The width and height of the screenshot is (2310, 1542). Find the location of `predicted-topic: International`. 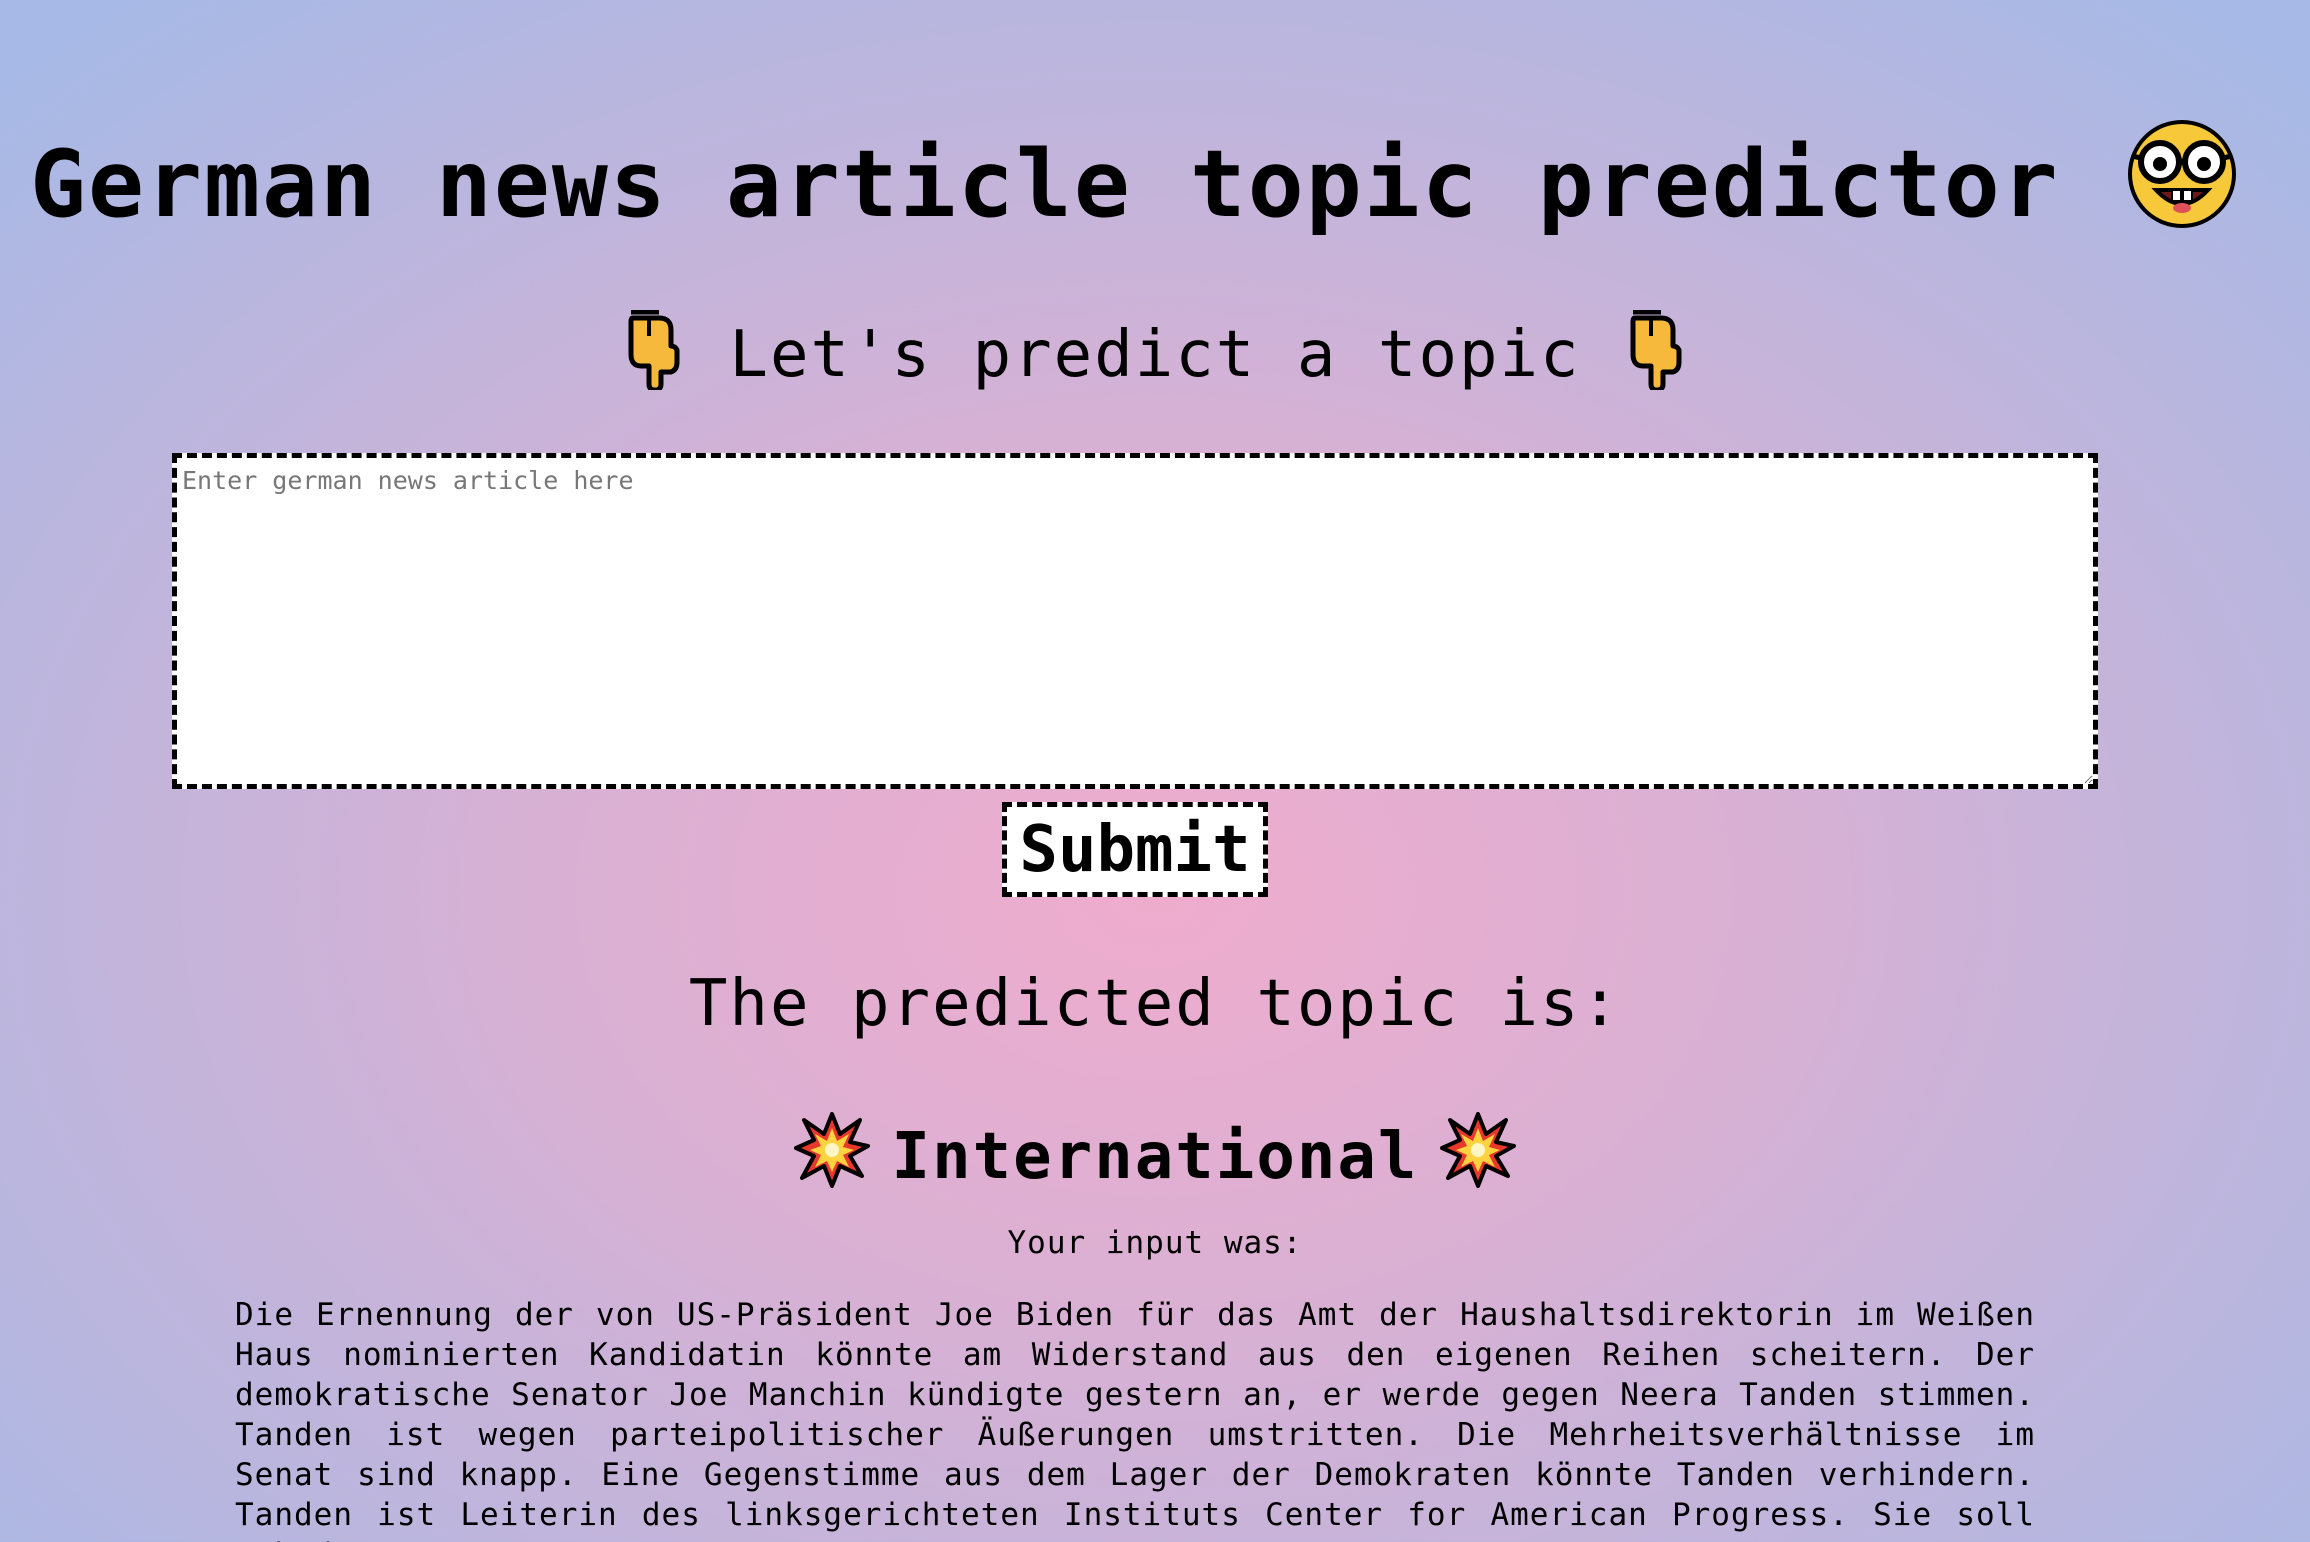

predicted-topic: International is located at coordinates (1155, 1150).